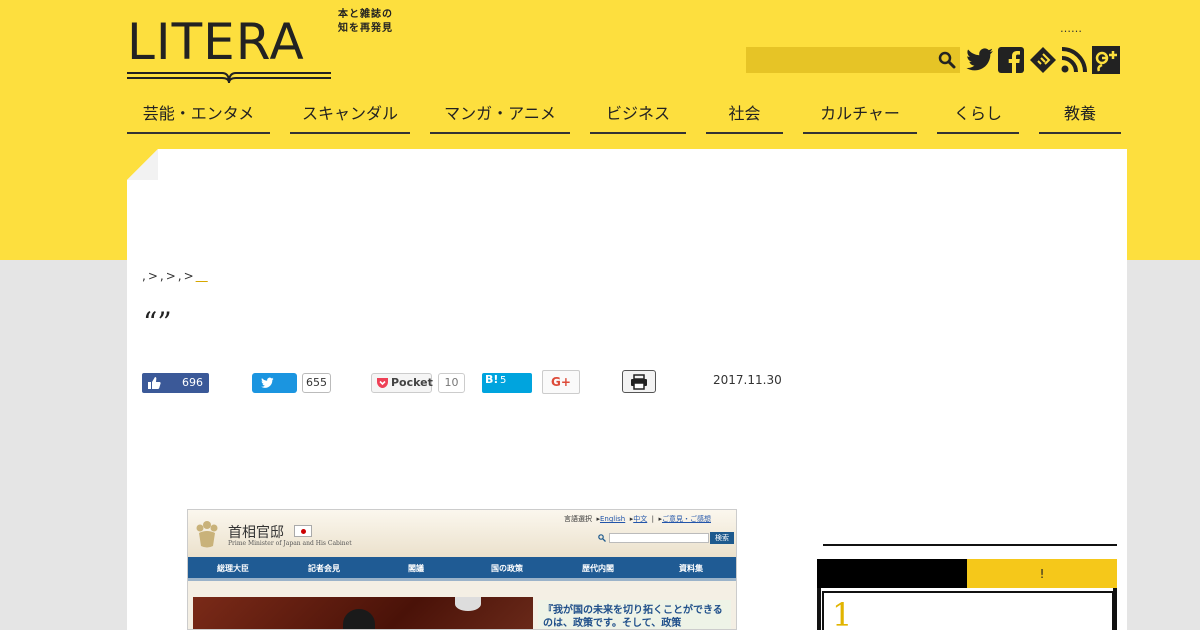  Describe the element at coordinates (892, 573) in the screenshot. I see `ranking-tab-left` at that location.